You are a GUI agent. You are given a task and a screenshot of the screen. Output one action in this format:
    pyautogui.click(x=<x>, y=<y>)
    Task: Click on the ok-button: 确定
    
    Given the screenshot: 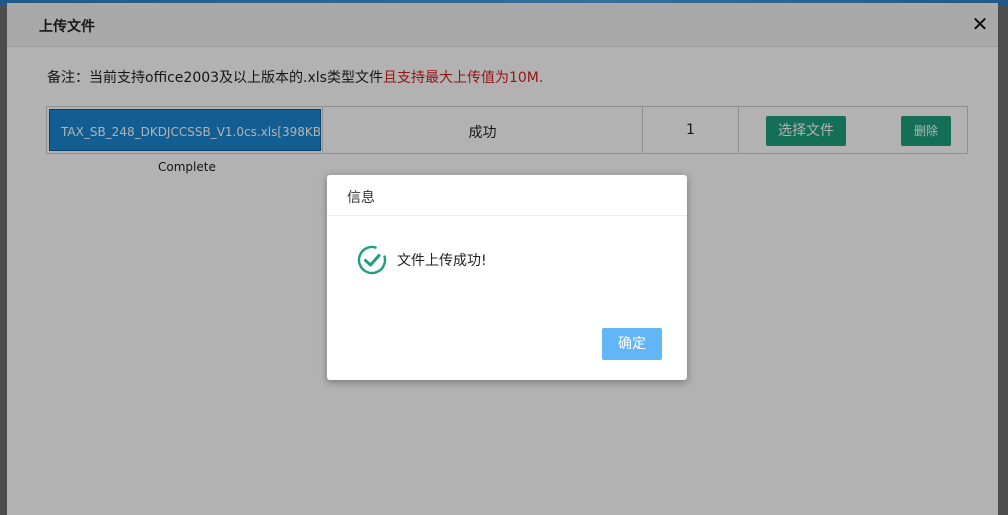 What is the action you would take?
    pyautogui.click(x=632, y=344)
    